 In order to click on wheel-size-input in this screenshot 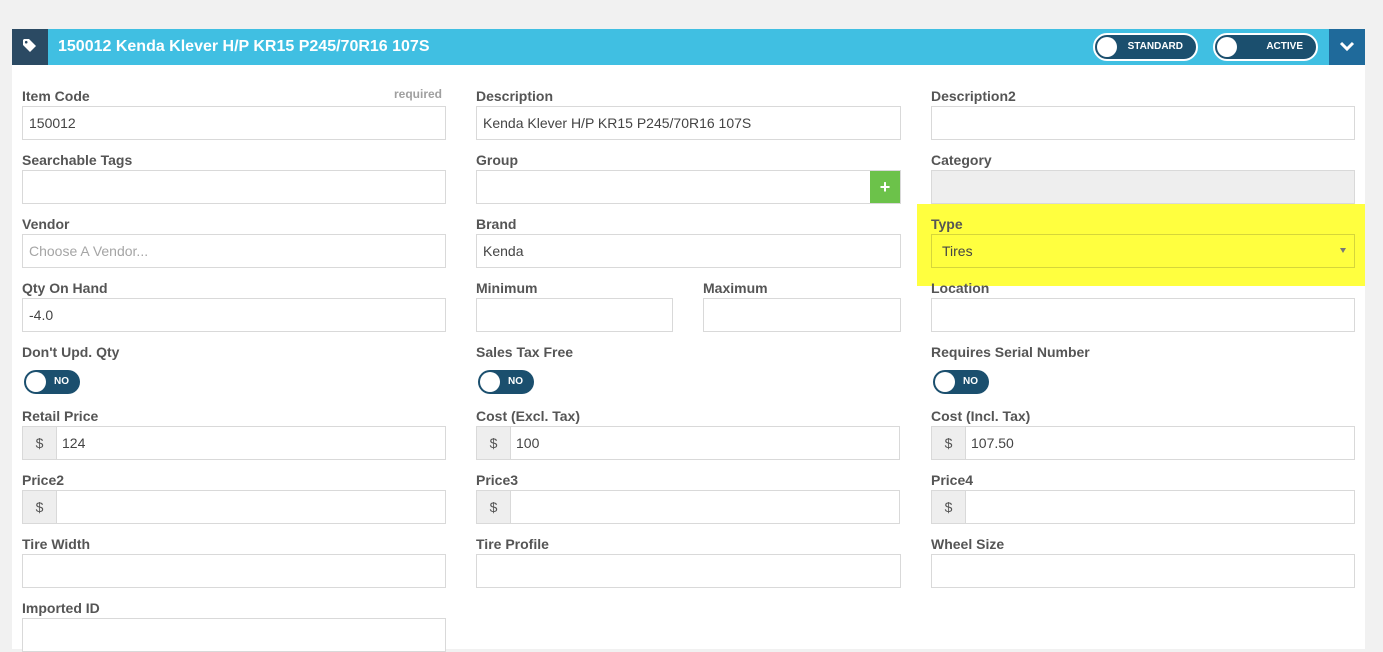, I will do `click(1143, 571)`.